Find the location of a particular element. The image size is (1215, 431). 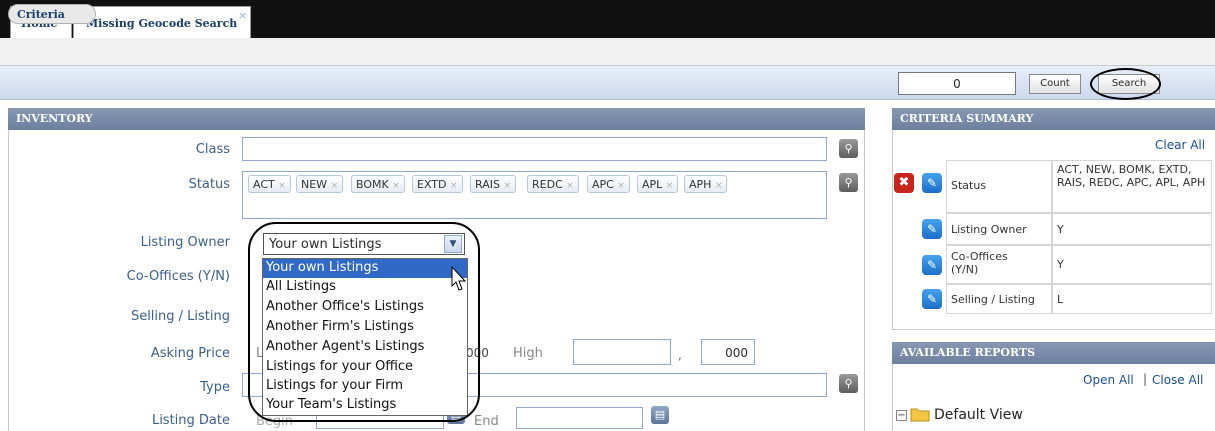

criteria-button: Criteria is located at coordinates (52, 14).